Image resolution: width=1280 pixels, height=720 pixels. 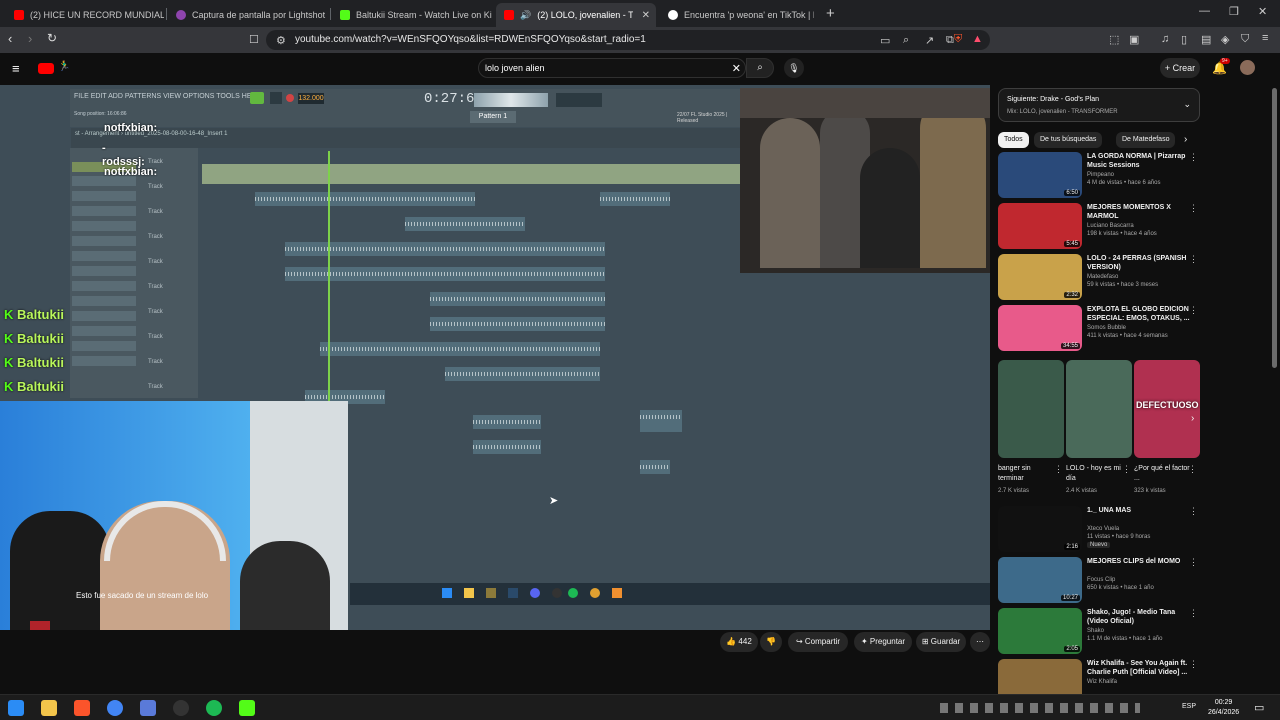 I want to click on brave-shield-icon: ⛨, so click(x=958, y=39).